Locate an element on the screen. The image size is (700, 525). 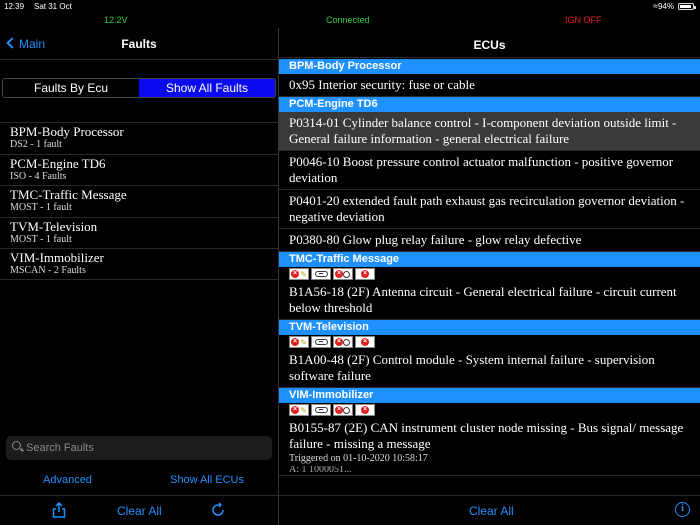
list-item: VIM-Immobilizer MSCAN - 2 Faults is located at coordinates (139, 264).